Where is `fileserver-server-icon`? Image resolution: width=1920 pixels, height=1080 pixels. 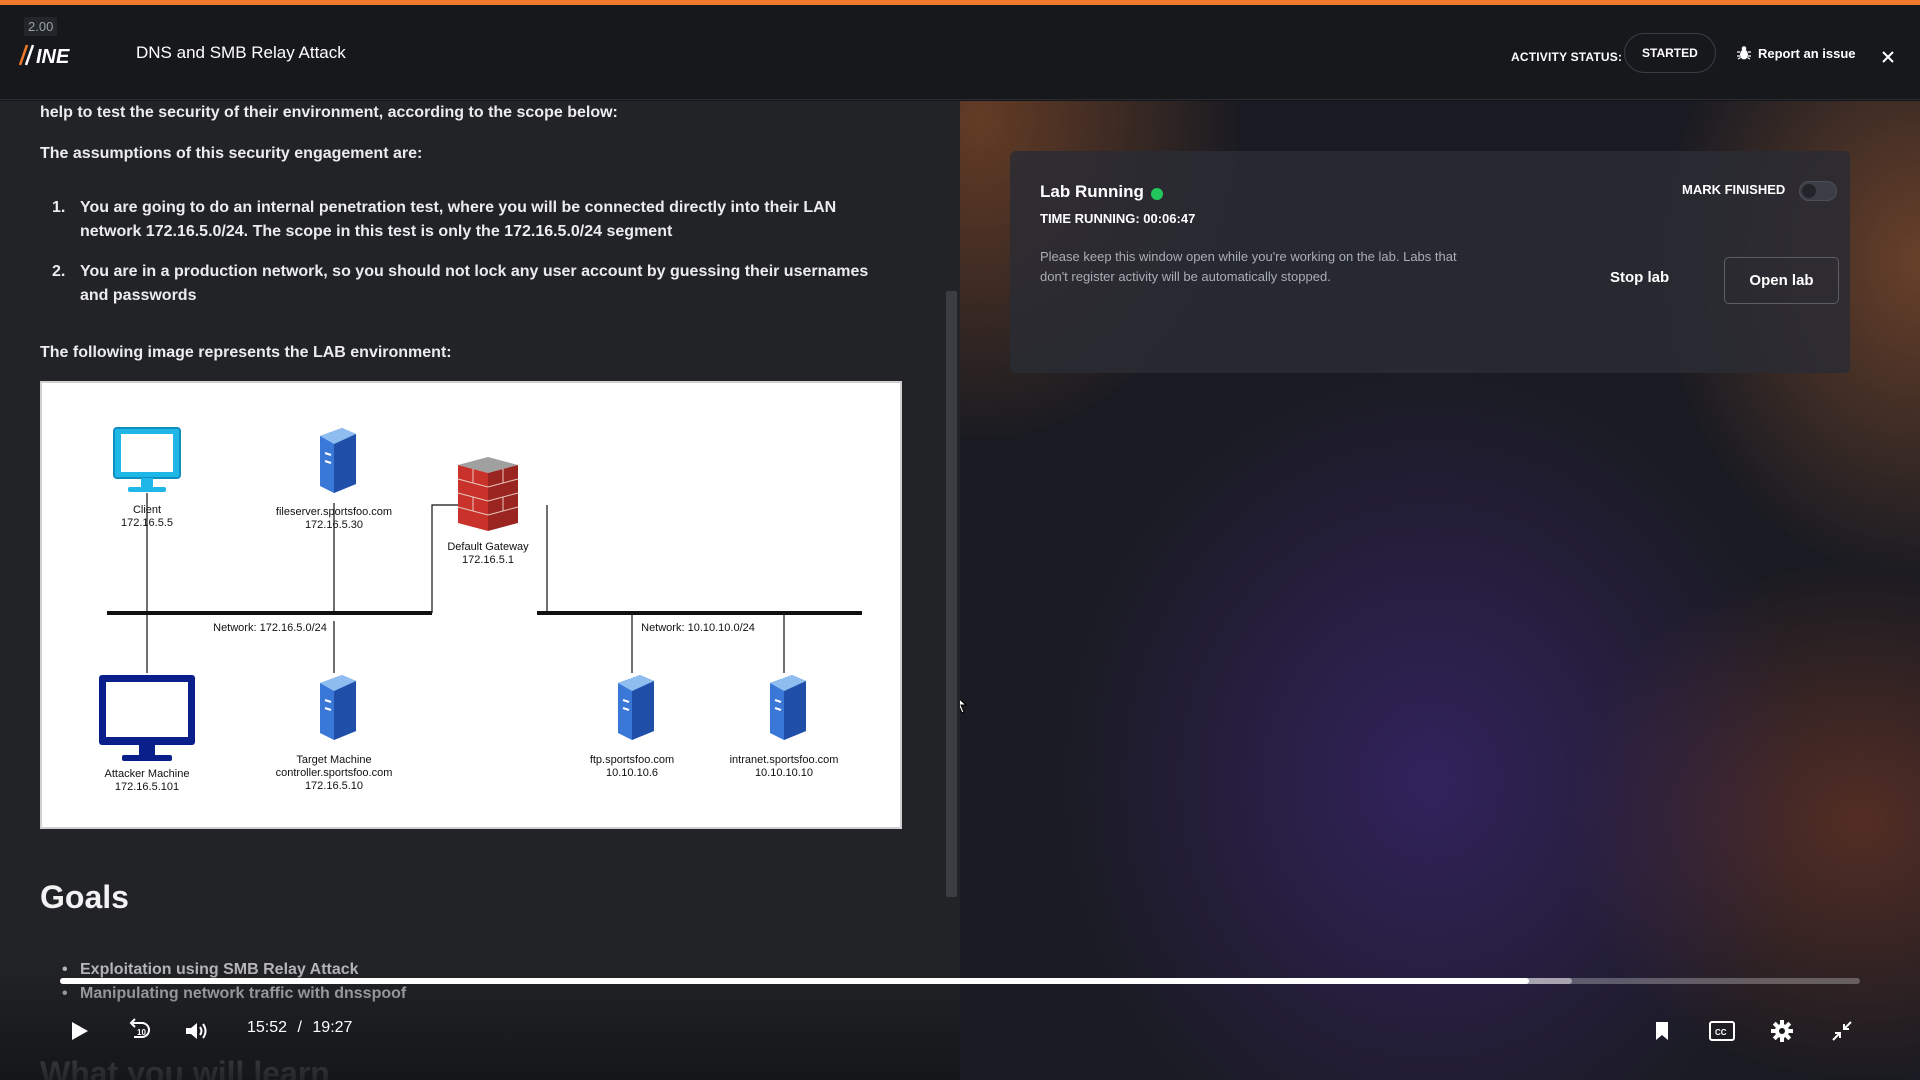 fileserver-server-icon is located at coordinates (338, 460).